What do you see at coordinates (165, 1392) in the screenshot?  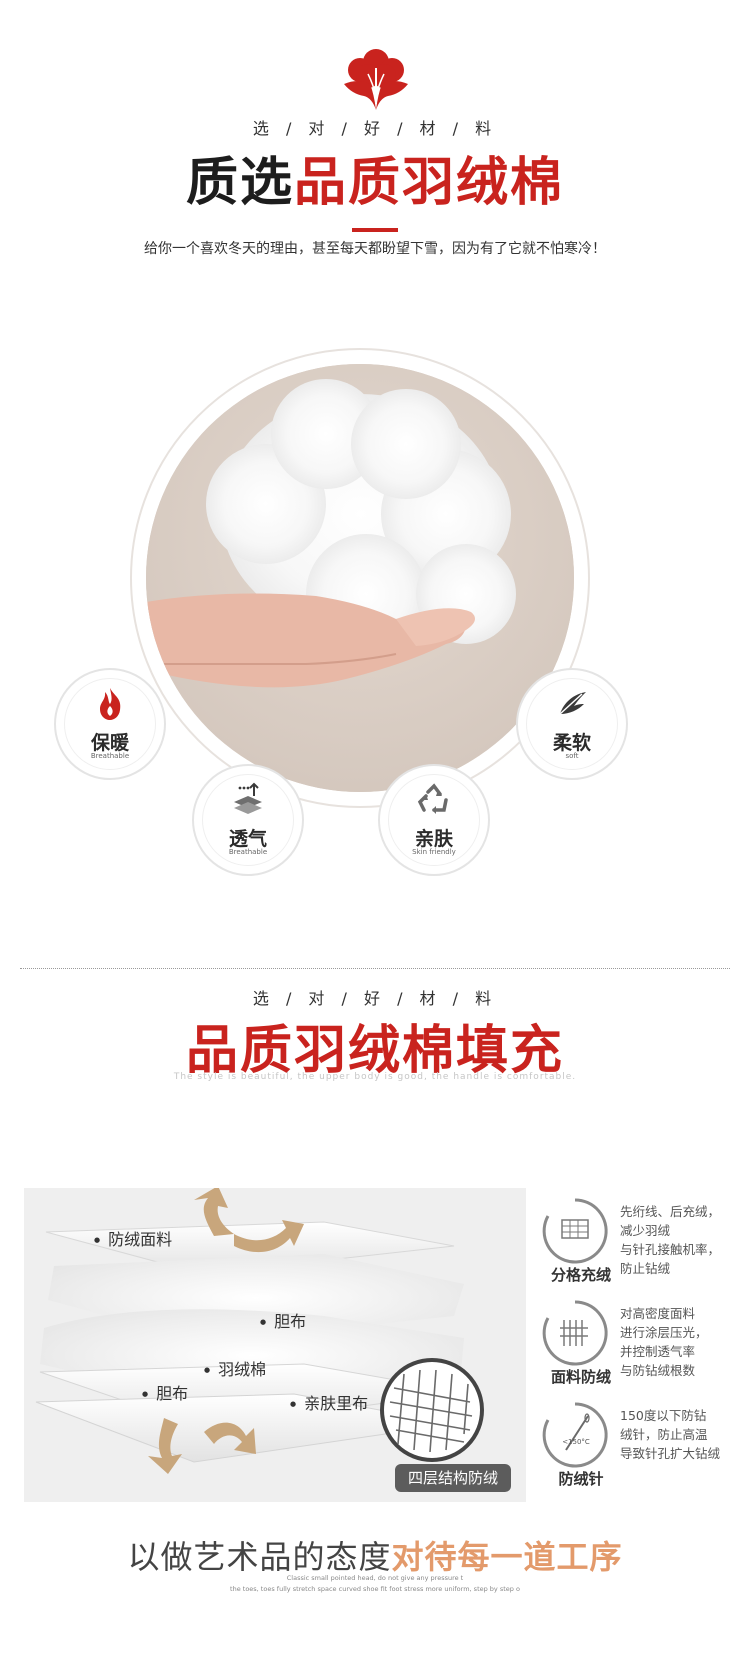 I see `label-liner-bottom: 胆布` at bounding box center [165, 1392].